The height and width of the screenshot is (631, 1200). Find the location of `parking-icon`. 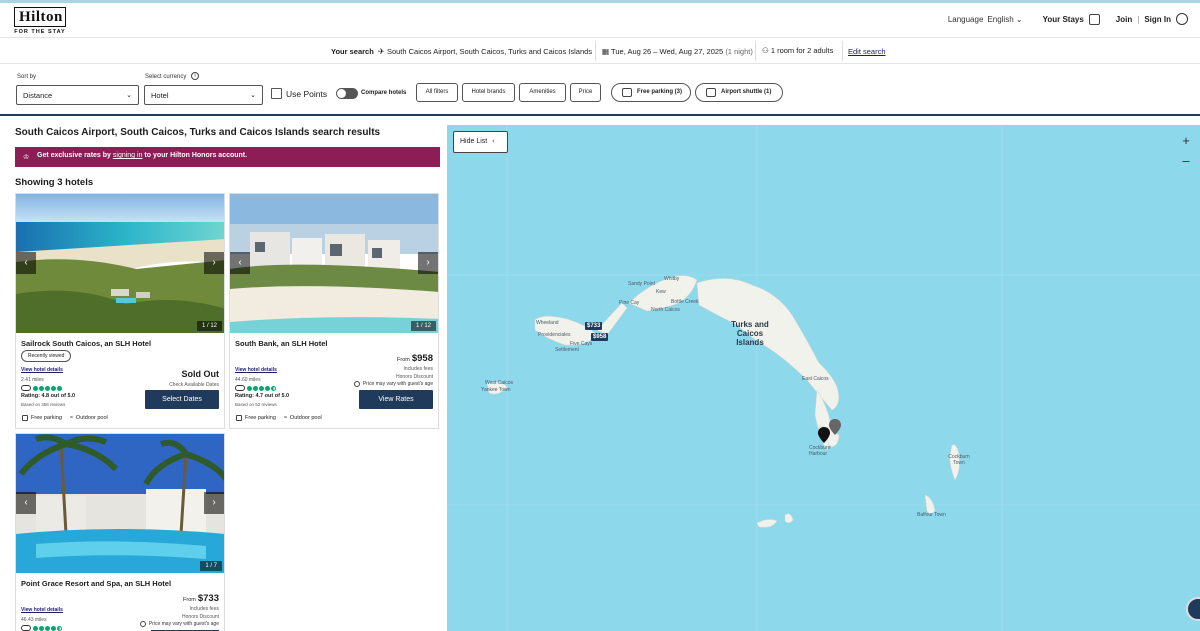

parking-icon is located at coordinates (627, 92).